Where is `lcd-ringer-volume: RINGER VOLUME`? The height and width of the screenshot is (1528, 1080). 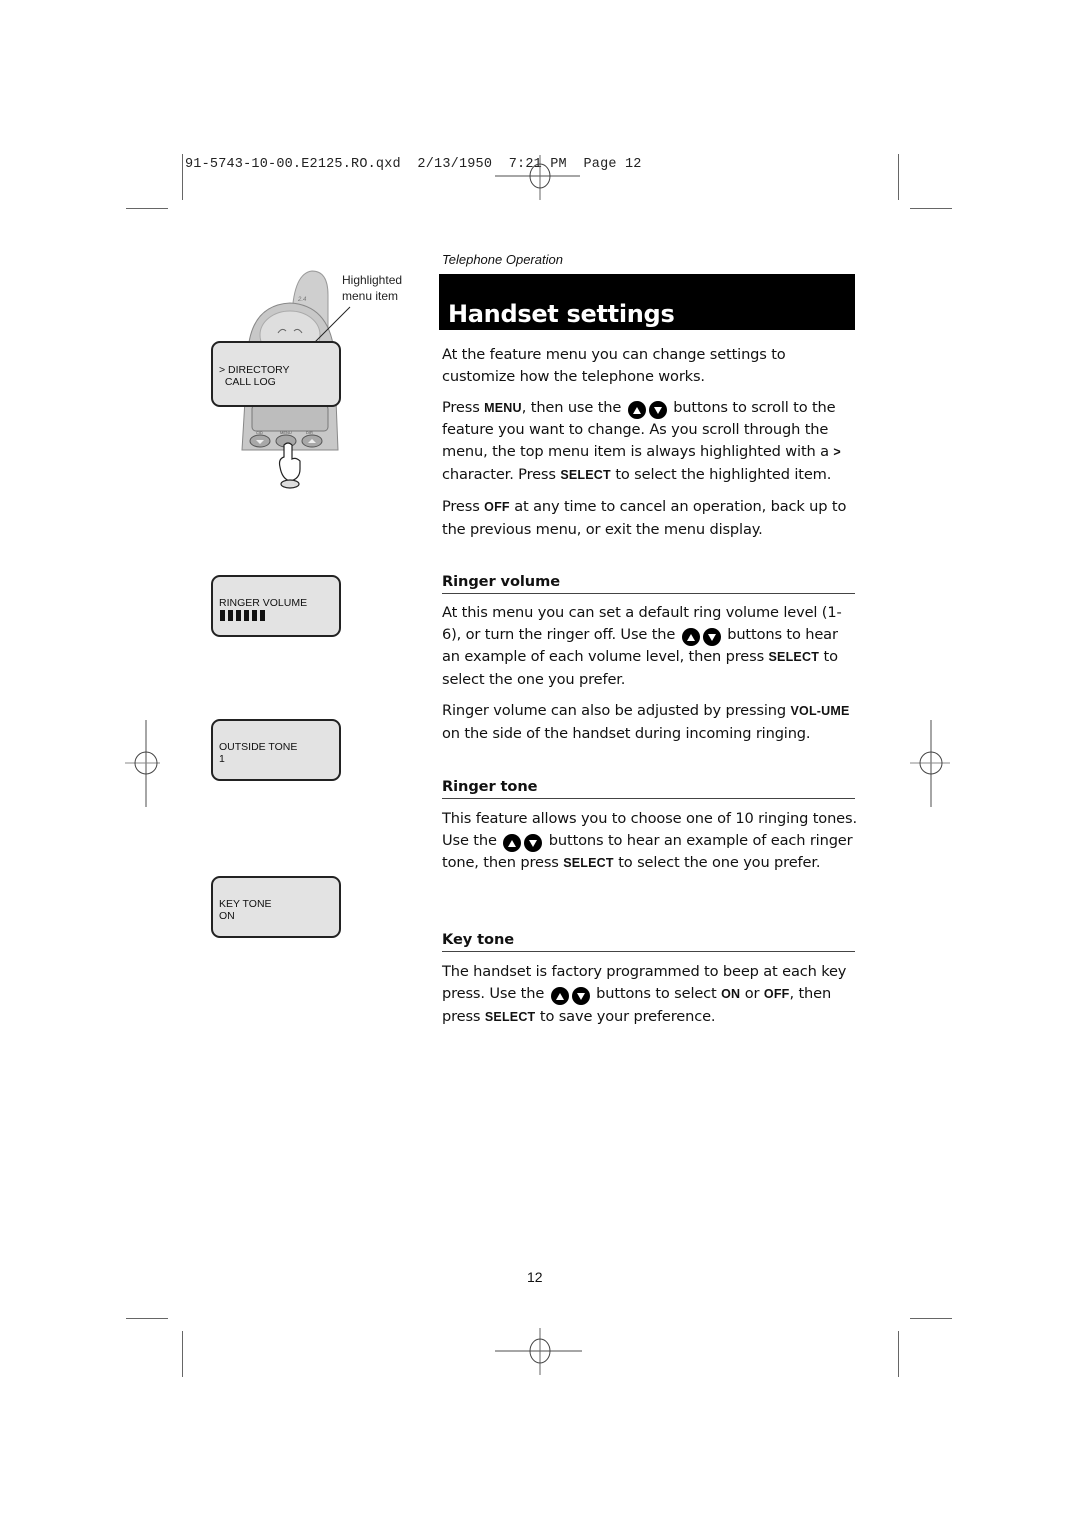
lcd-ringer-volume: RINGER VOLUME is located at coordinates (276, 606).